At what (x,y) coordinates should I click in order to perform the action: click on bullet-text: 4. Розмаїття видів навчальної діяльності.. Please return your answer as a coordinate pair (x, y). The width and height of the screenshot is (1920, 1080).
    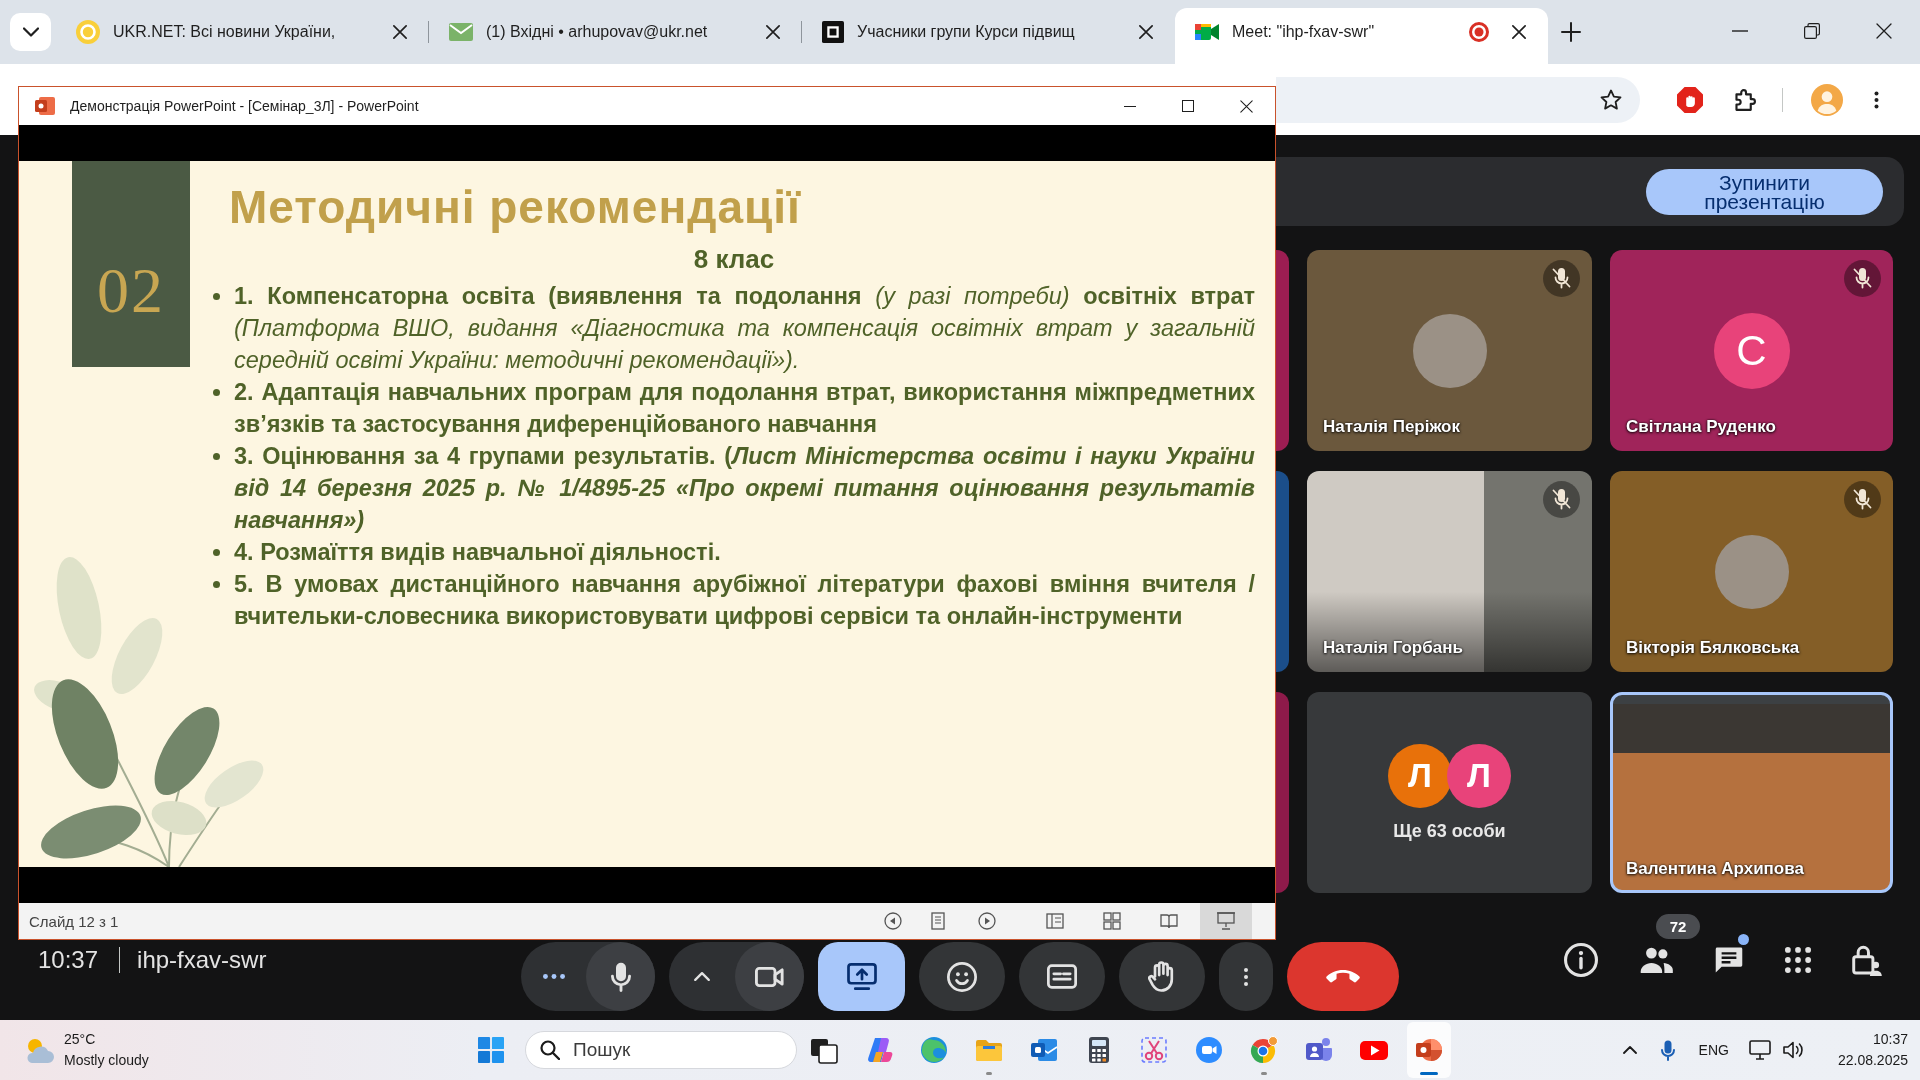
    Looking at the image, I should click on (478, 552).